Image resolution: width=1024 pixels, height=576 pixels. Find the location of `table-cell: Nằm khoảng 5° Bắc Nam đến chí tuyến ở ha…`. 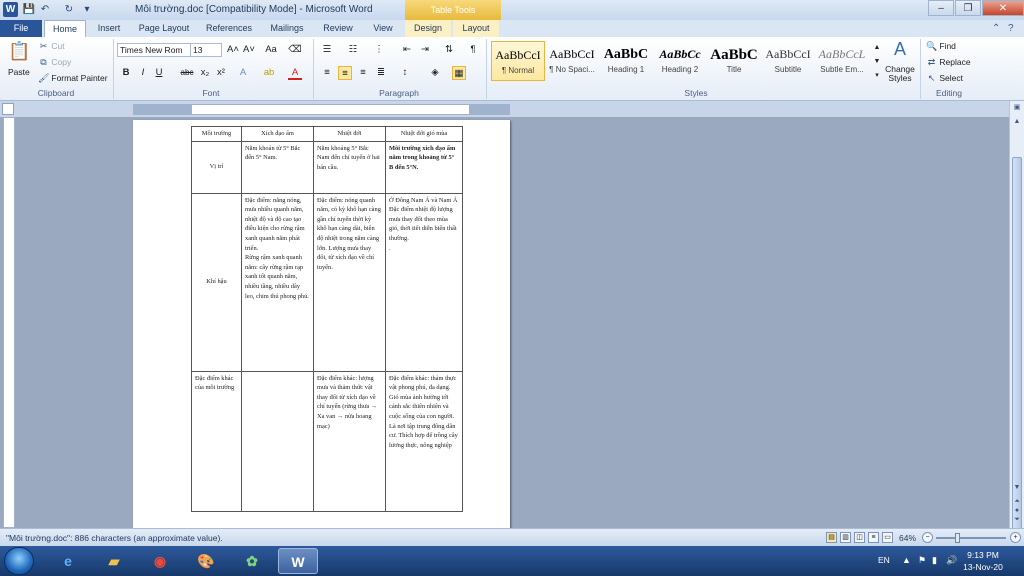

table-cell: Nằm khoảng 5° Bắc Nam đến chí tuyến ở ha… is located at coordinates (349, 167).